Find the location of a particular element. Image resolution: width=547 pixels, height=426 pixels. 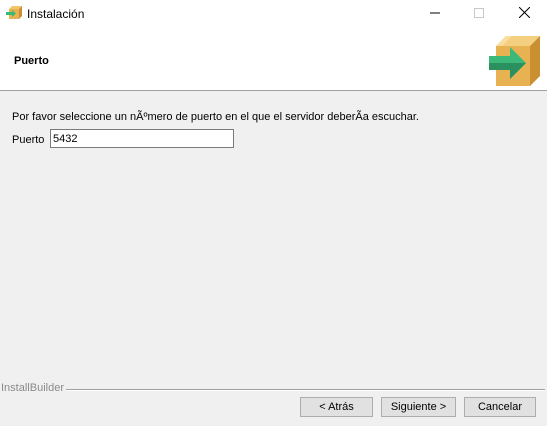

port-label: Puerto is located at coordinates (28, 140).